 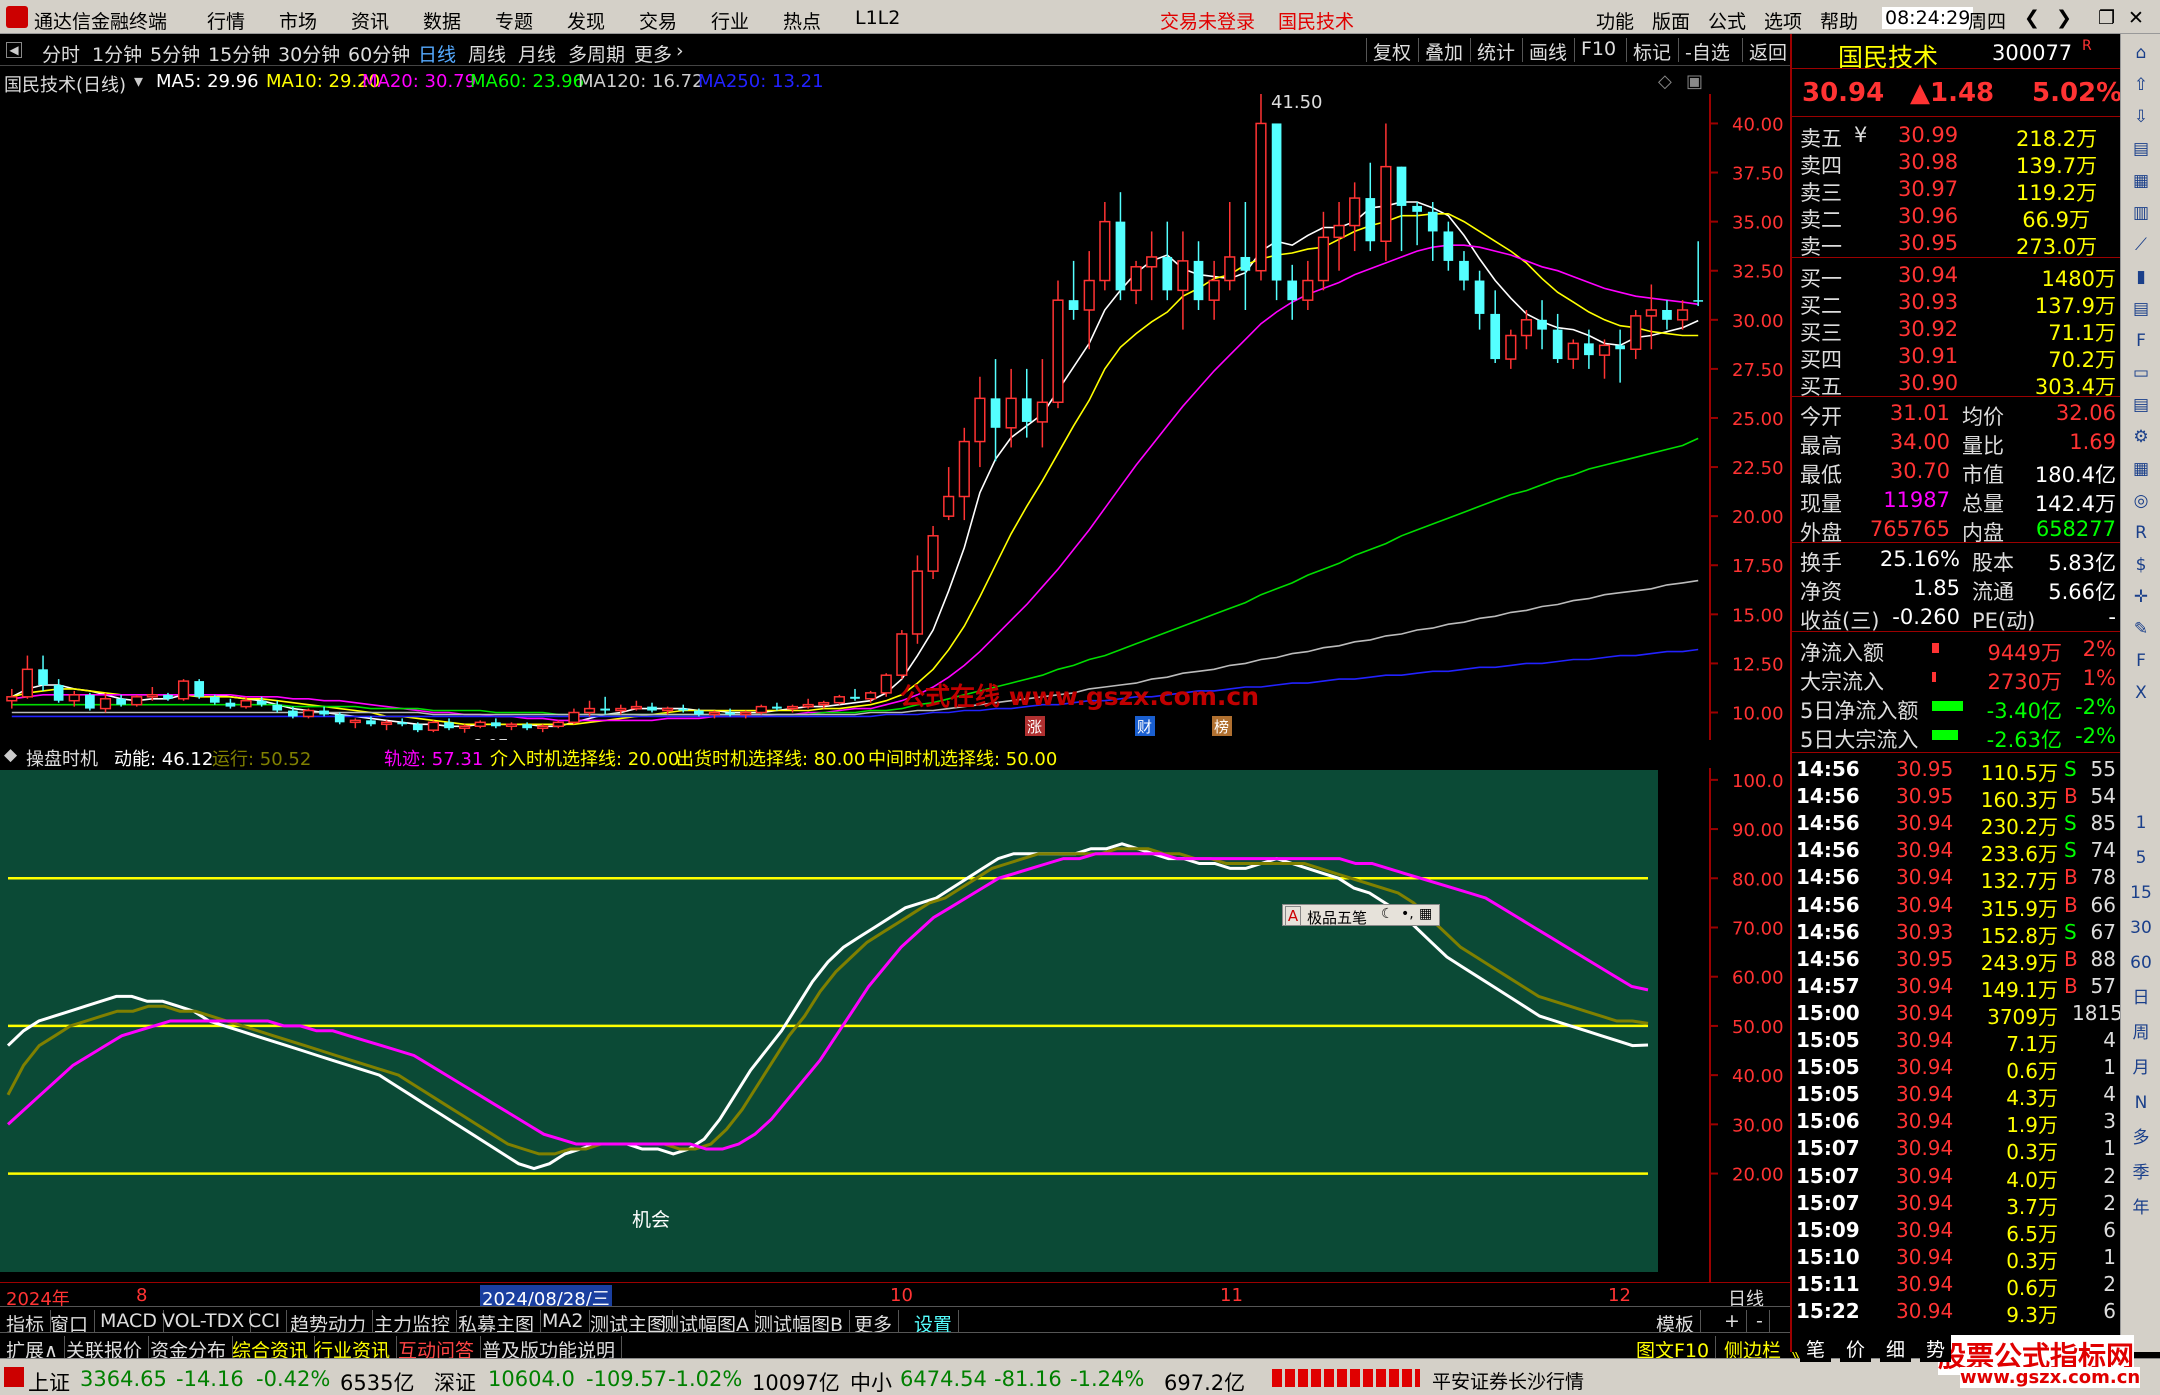 What do you see at coordinates (2141, 437) in the screenshot?
I see `tool-icon: ⚙` at bounding box center [2141, 437].